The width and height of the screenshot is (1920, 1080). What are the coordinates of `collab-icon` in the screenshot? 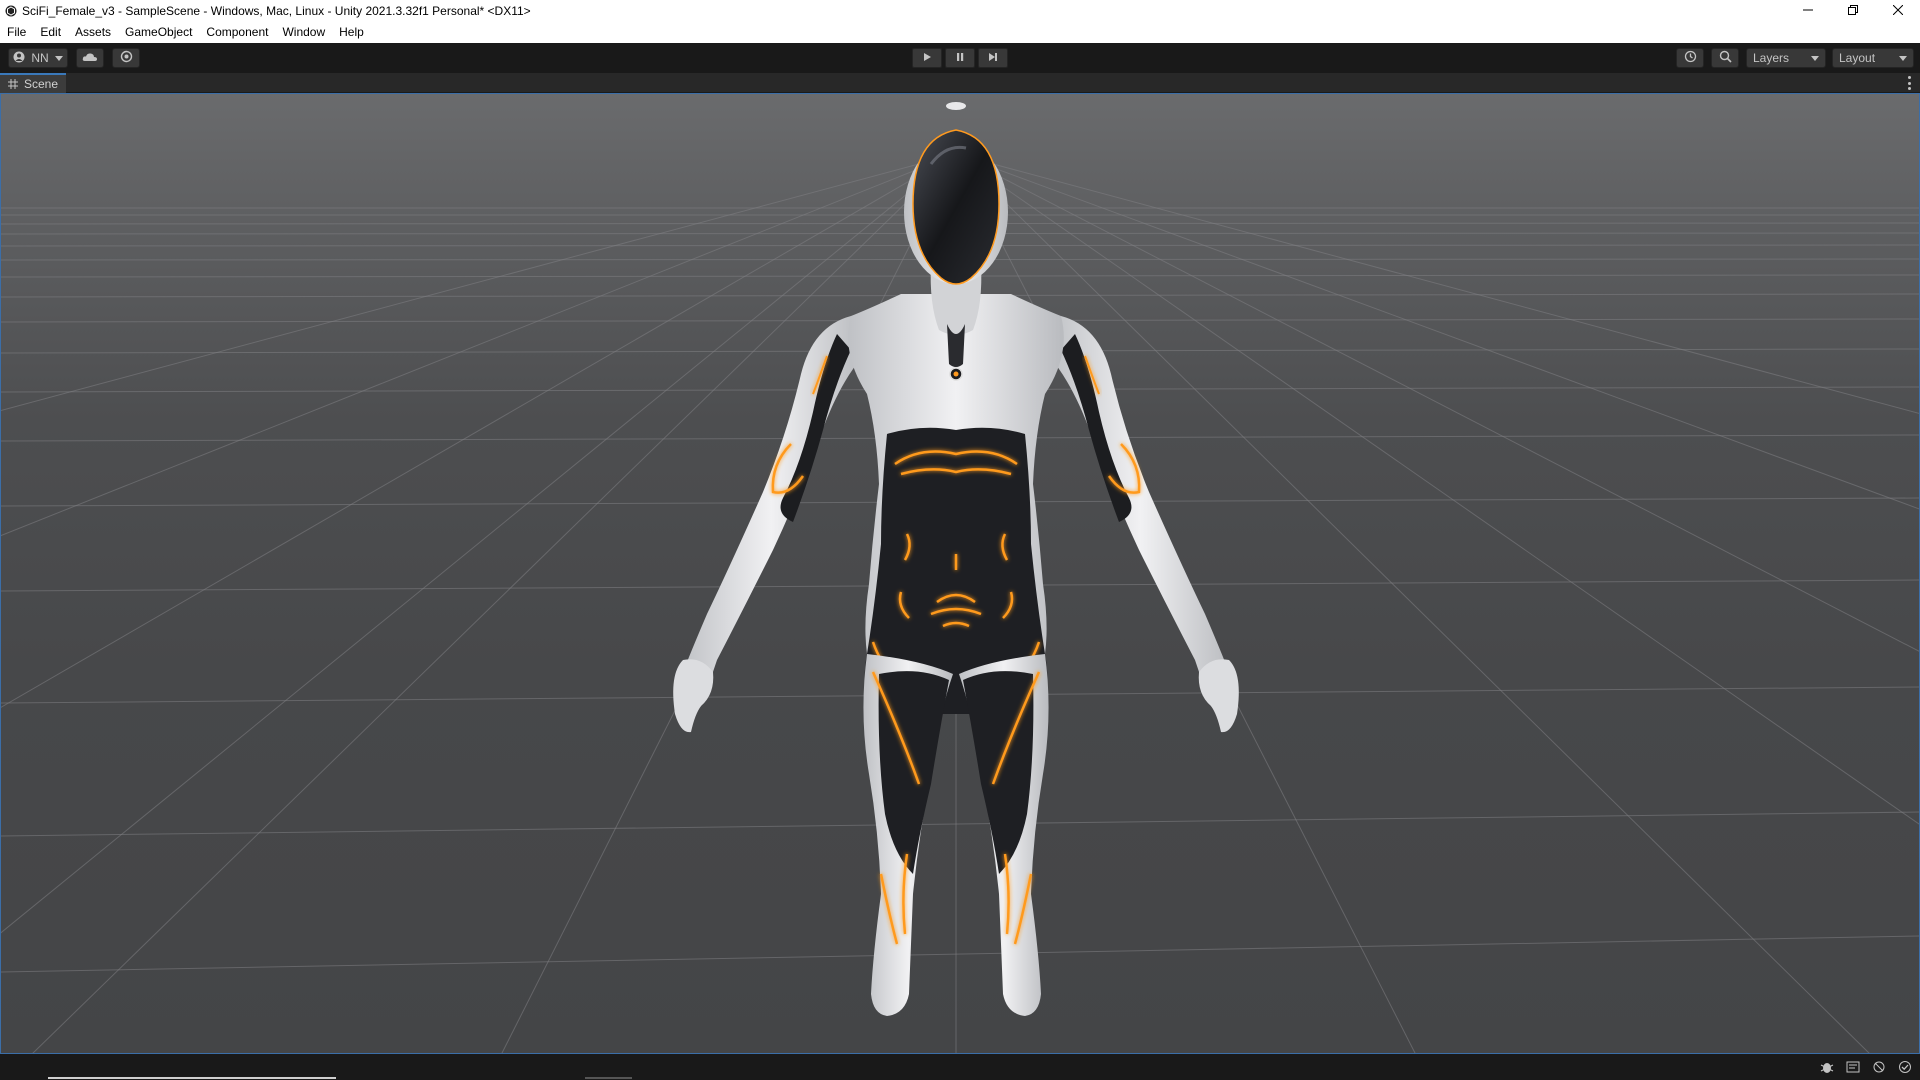 It's located at (126, 58).